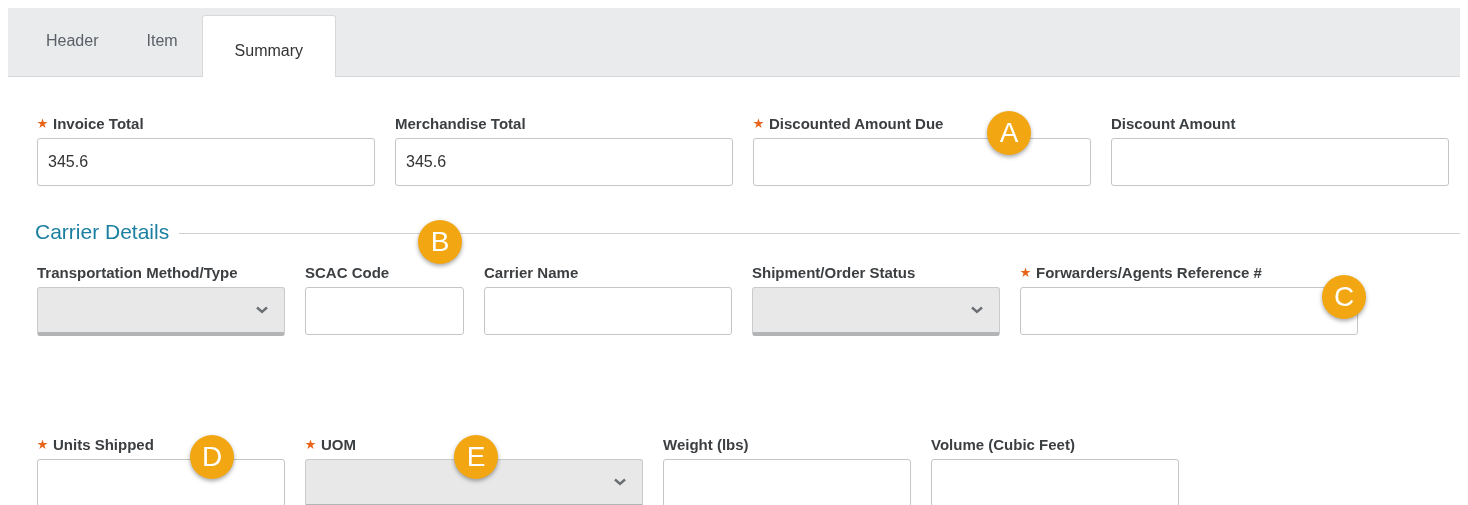 The width and height of the screenshot is (1468, 505). I want to click on field-label: SCAC Code, so click(347, 272).